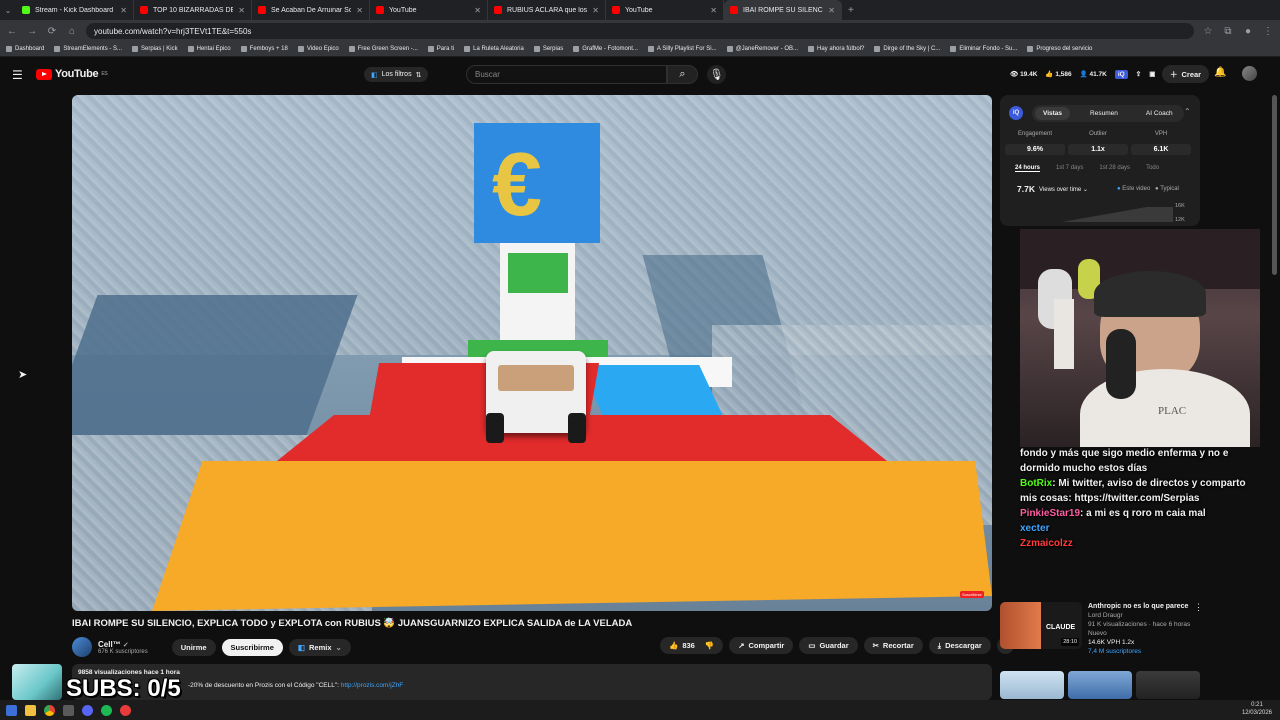  What do you see at coordinates (709, 645) in the screenshot?
I see `thumbs-down-icon: 👎` at bounding box center [709, 645].